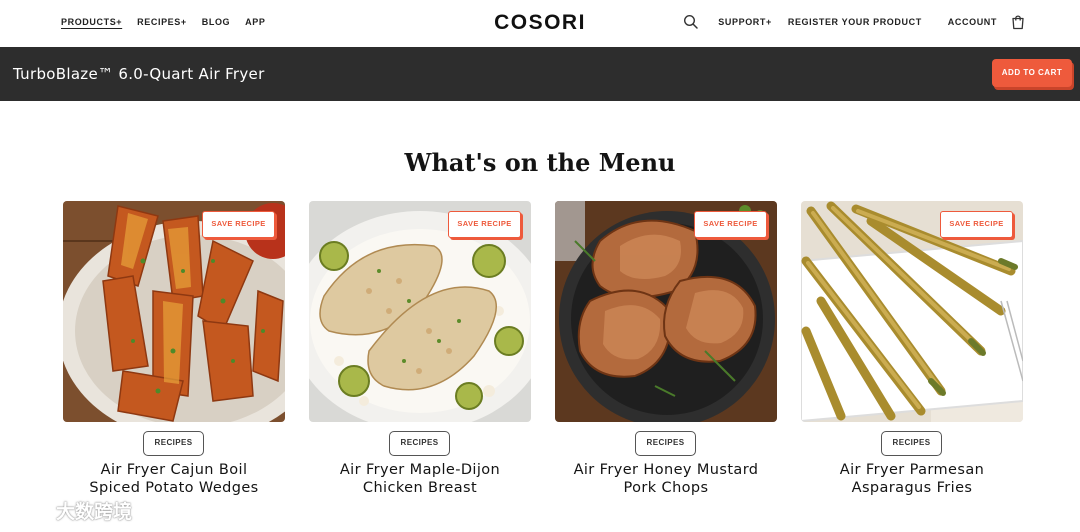 Image resolution: width=1080 pixels, height=532 pixels. Describe the element at coordinates (745, 22) in the screenshot. I see `nav-support: SUPPORT+` at that location.